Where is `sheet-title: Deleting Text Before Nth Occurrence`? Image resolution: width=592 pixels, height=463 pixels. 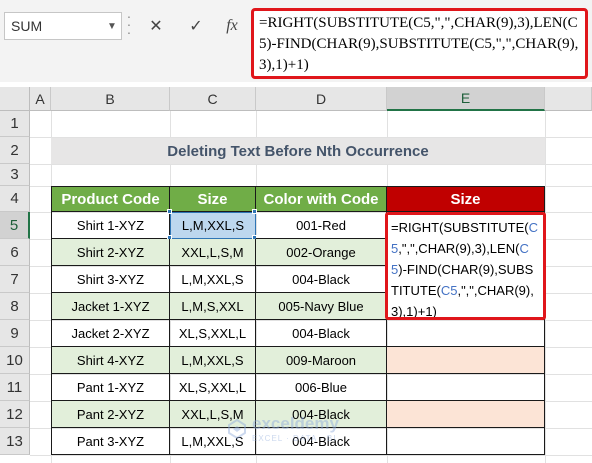
sheet-title: Deleting Text Before Nth Occurrence is located at coordinates (298, 151).